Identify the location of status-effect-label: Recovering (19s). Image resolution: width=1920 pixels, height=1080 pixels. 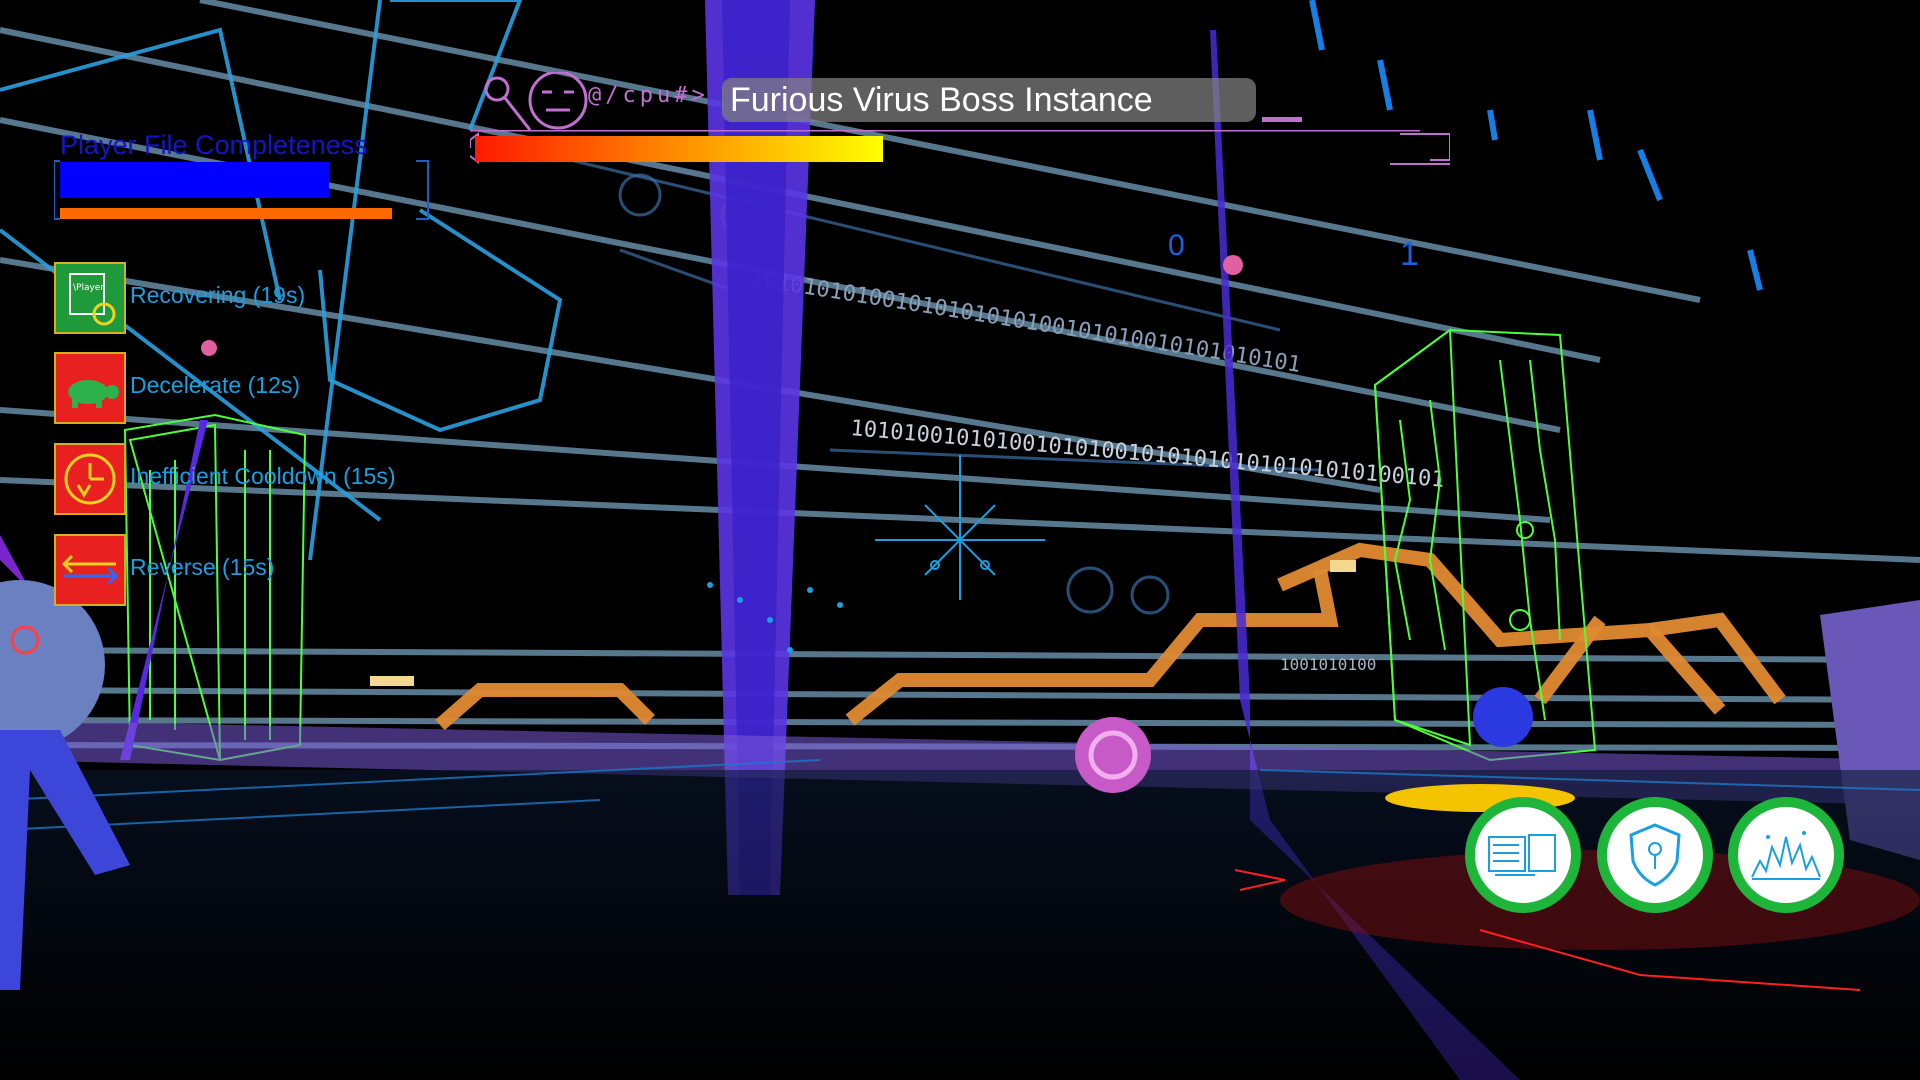
(217, 295).